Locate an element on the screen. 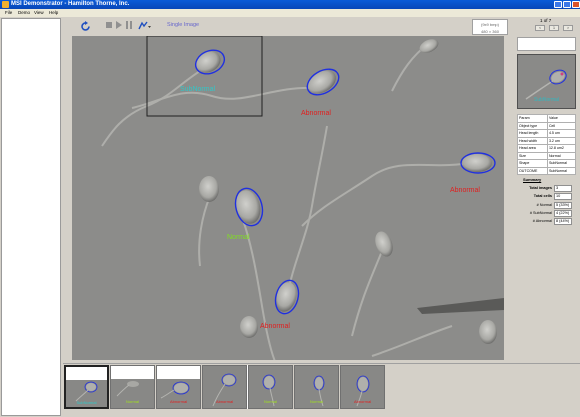 This screenshot has width=580, height=417. refresh-icon is located at coordinates (85, 26).